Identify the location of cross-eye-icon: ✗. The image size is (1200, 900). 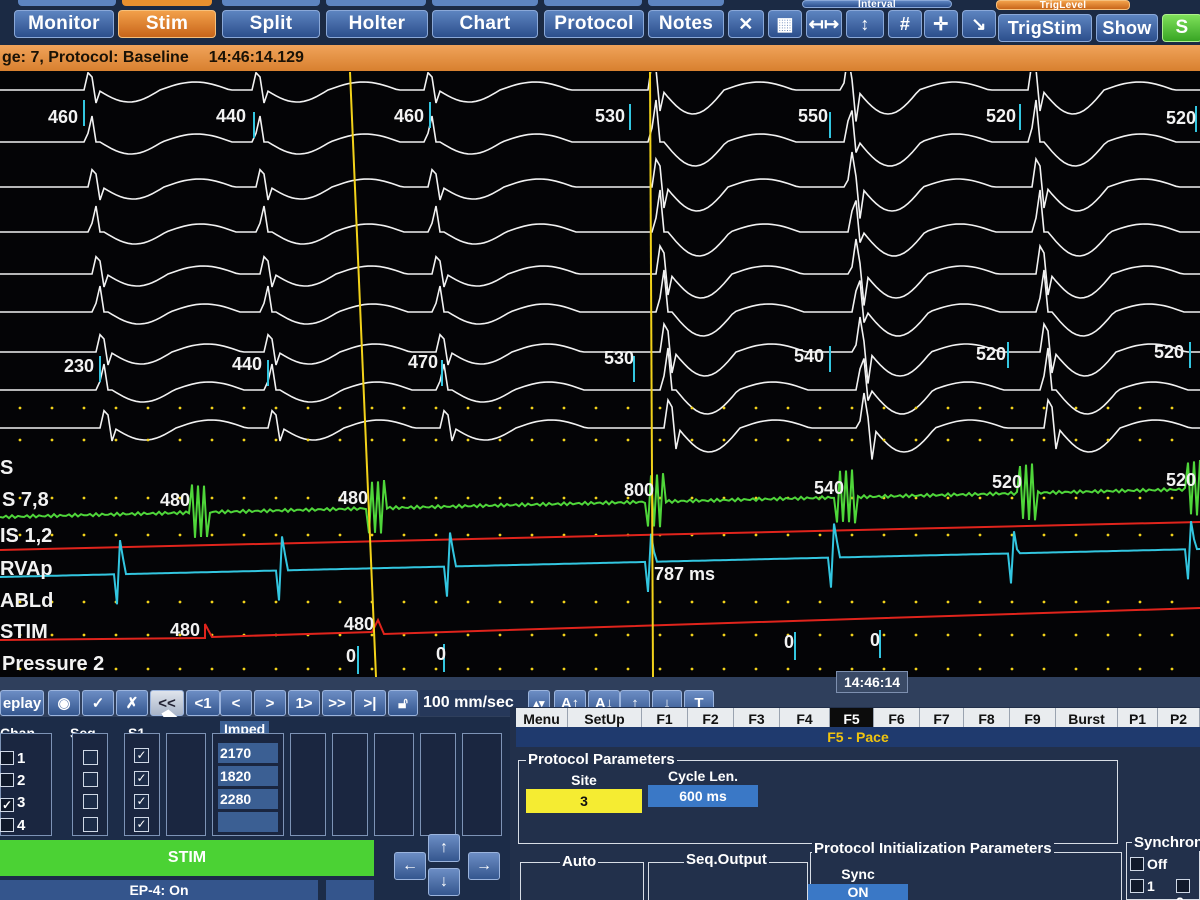
(132, 703).